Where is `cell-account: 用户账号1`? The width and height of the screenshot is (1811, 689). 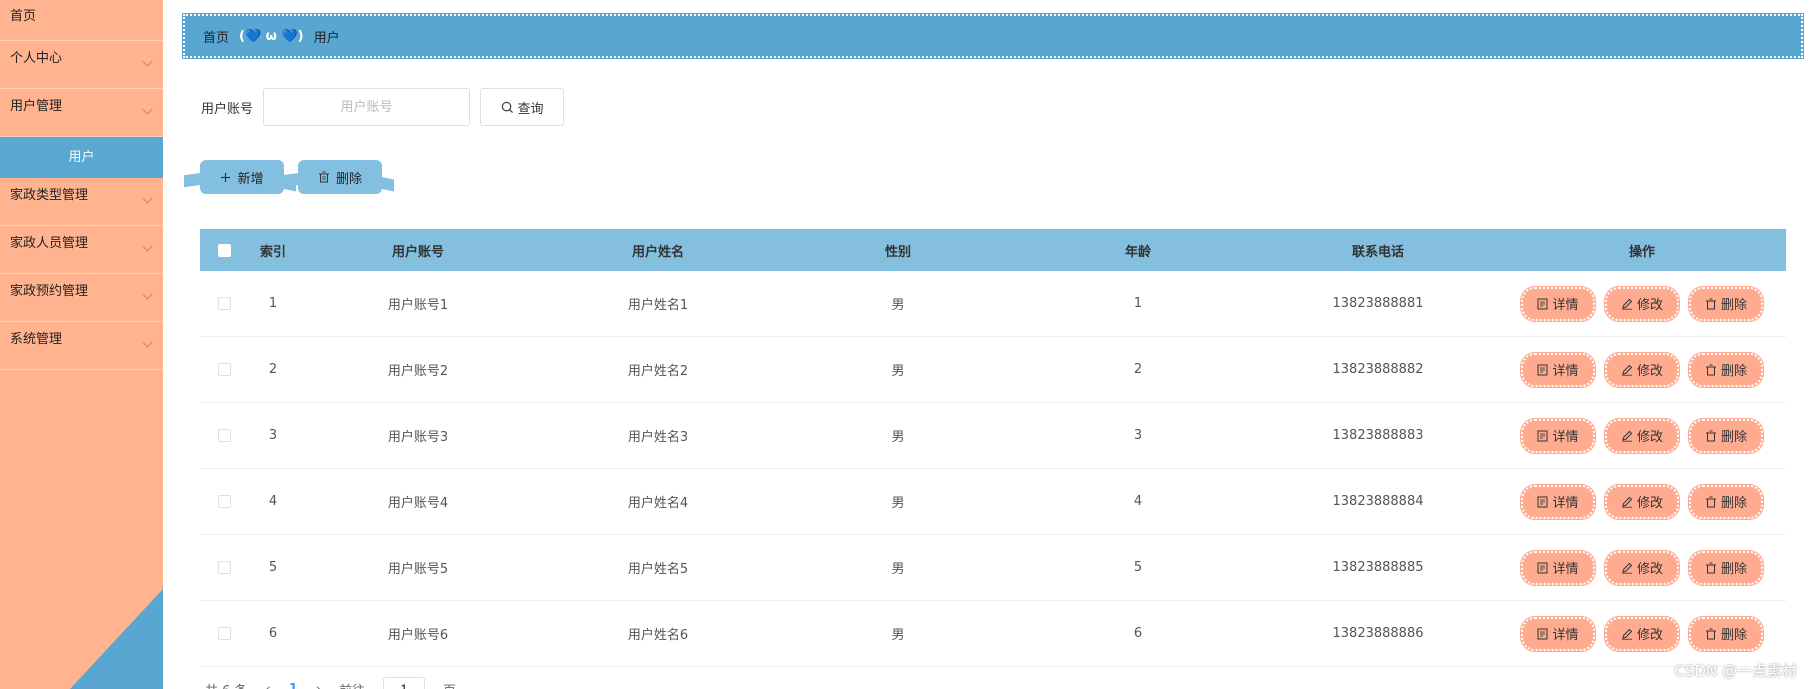
cell-account: 用户账号1 is located at coordinates (418, 305).